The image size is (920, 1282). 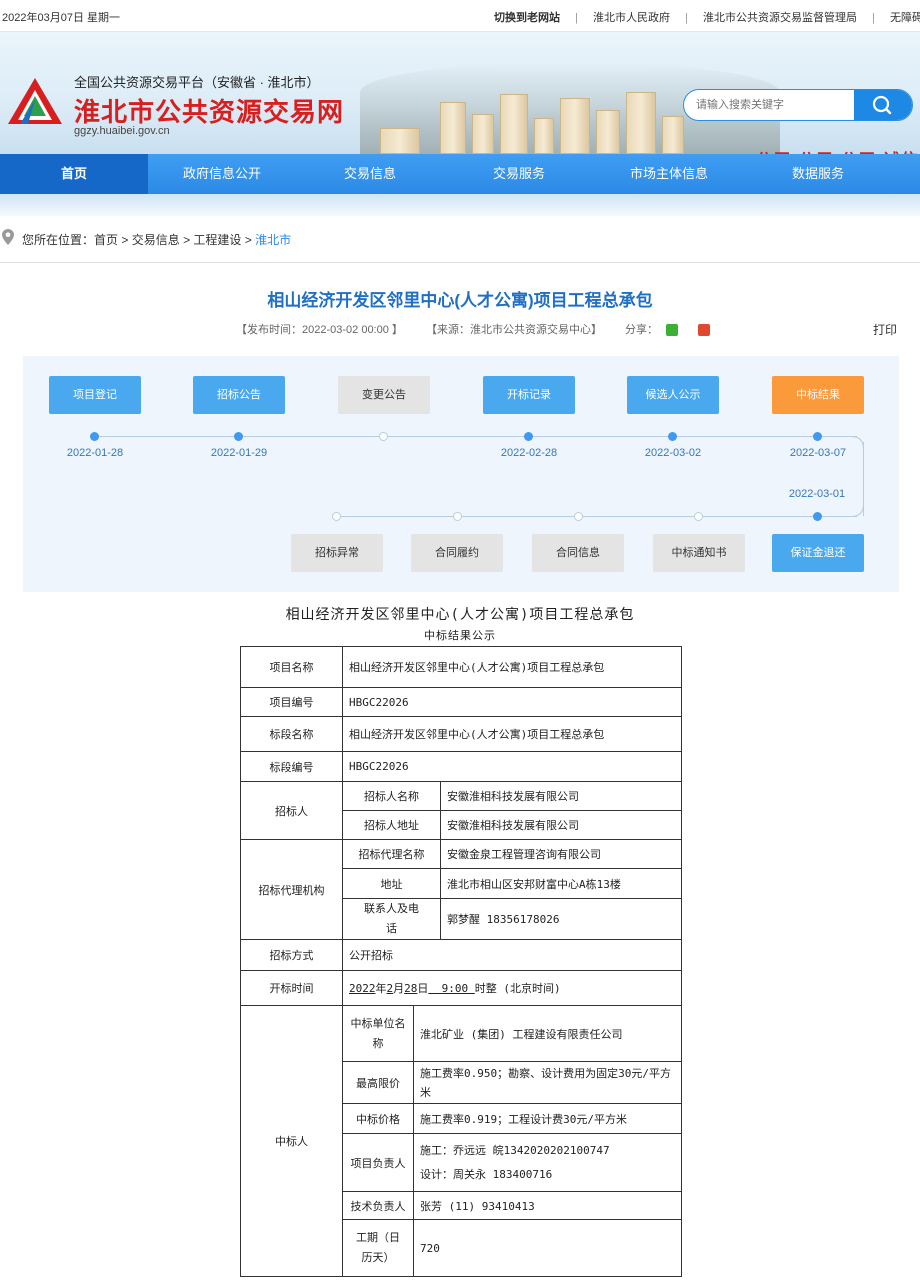 What do you see at coordinates (362, 988) in the screenshot?
I see `open-year: 2022` at bounding box center [362, 988].